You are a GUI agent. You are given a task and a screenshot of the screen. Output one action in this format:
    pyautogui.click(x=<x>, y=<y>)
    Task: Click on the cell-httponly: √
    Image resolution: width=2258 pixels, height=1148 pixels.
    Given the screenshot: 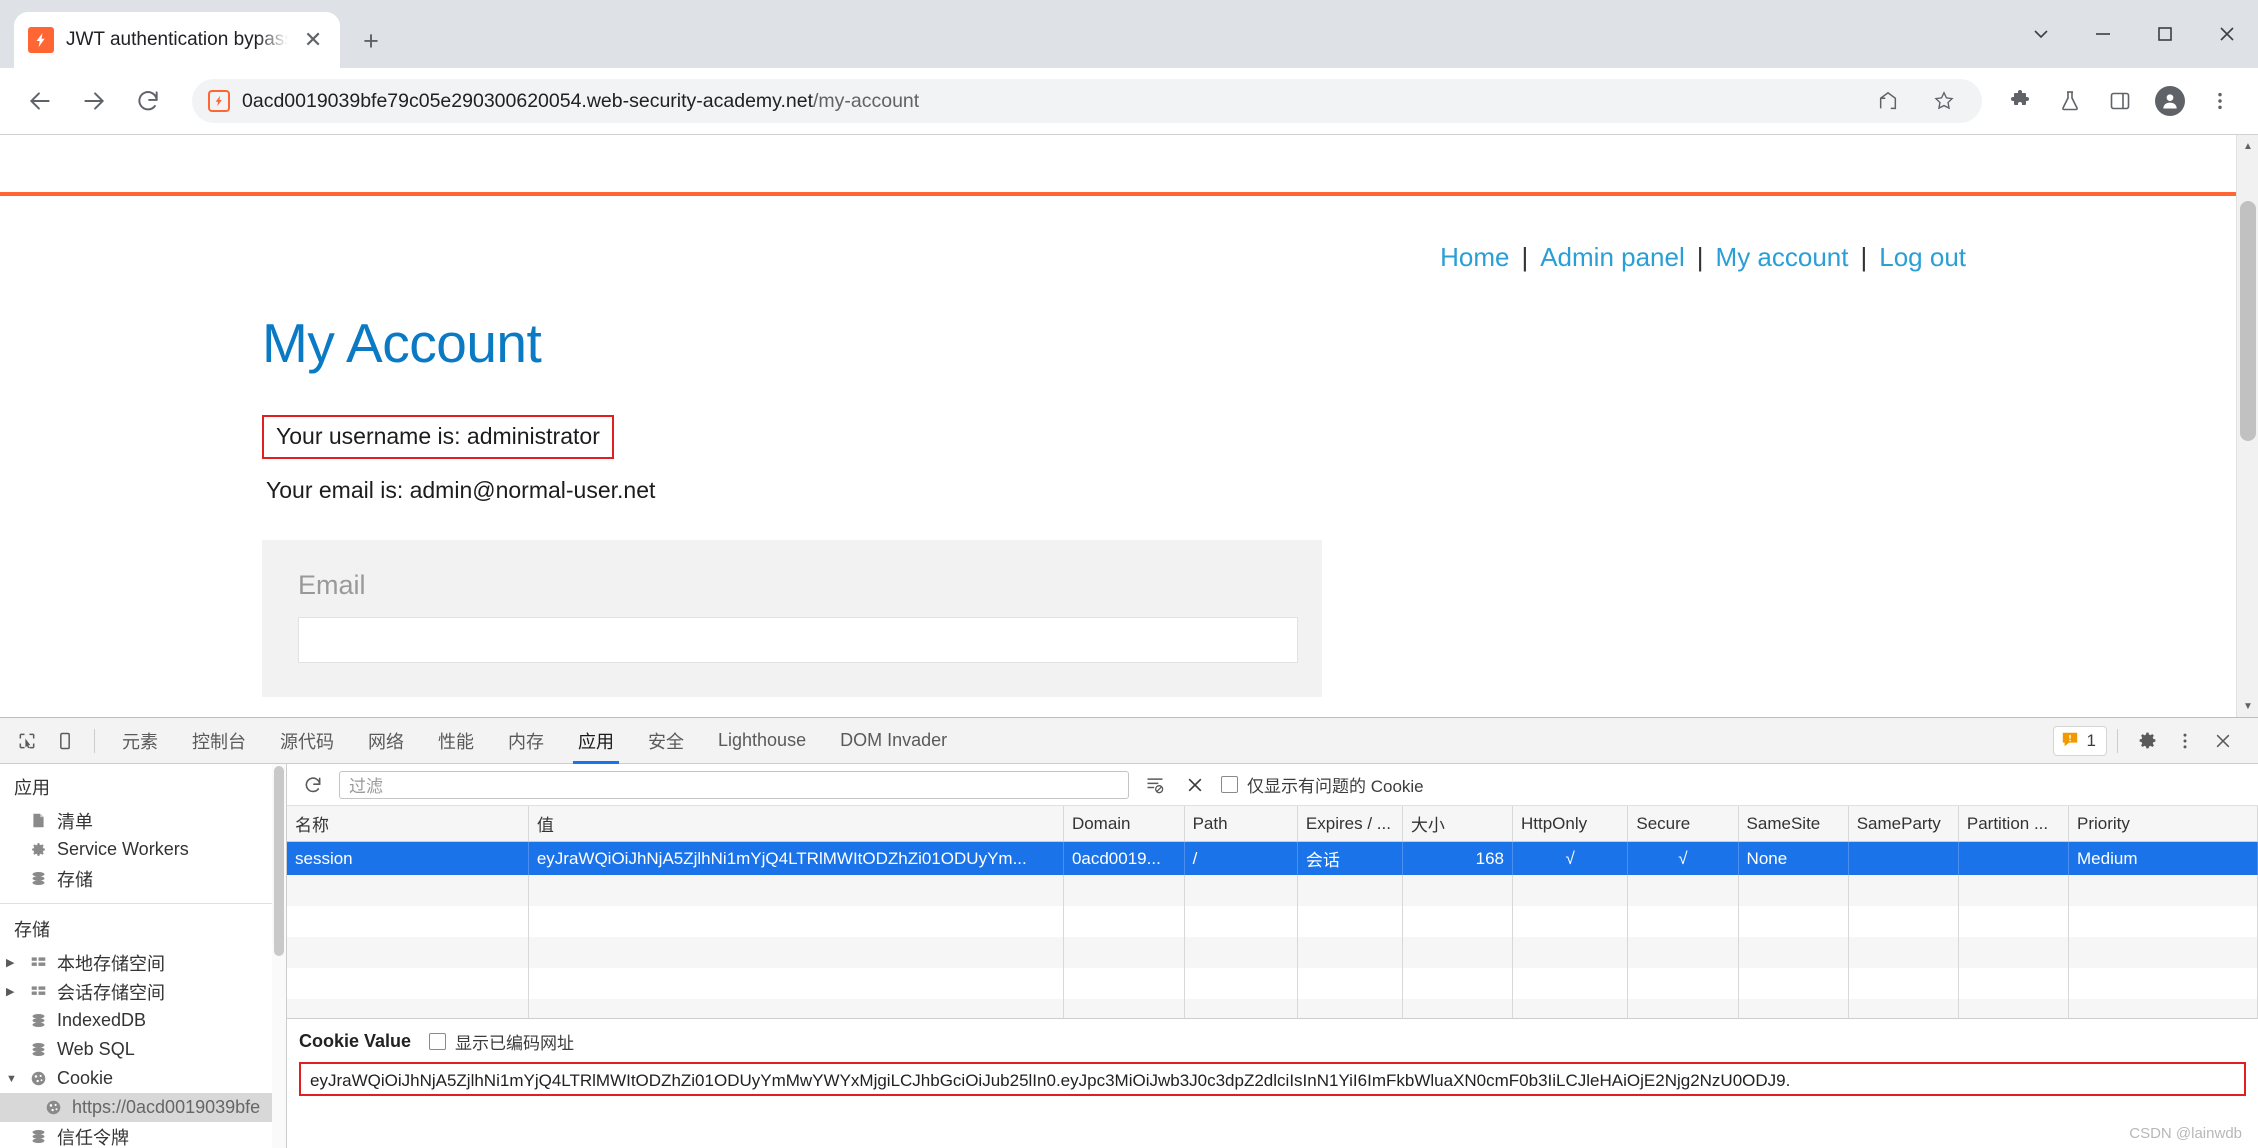 What is the action you would take?
    pyautogui.click(x=1570, y=858)
    